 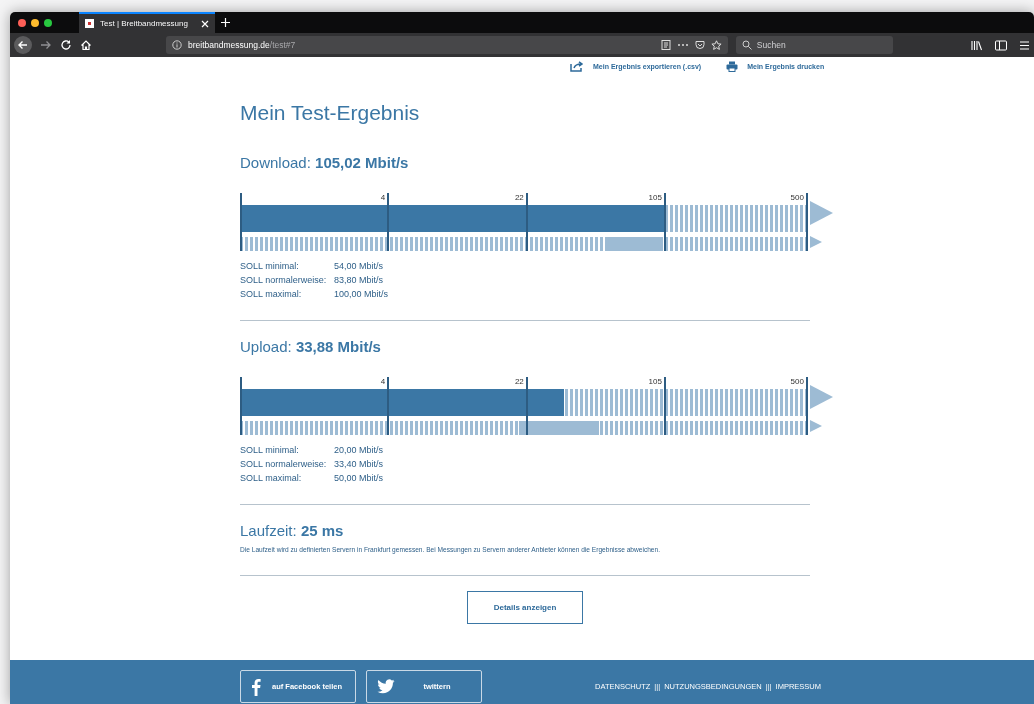 What do you see at coordinates (447, 45) in the screenshot?
I see `address-bar: breitbandmessung.de/test#7` at bounding box center [447, 45].